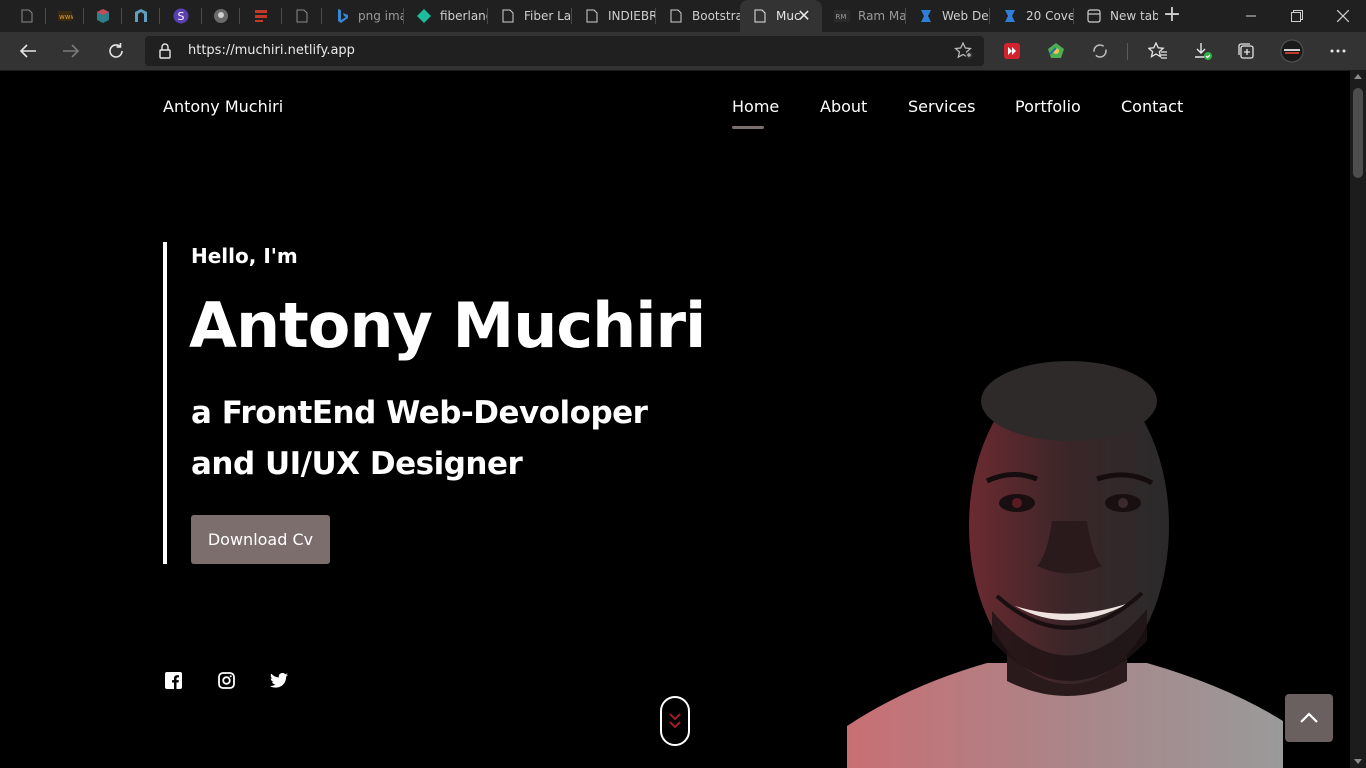 Image resolution: width=1366 pixels, height=768 pixels. What do you see at coordinates (165, 53) in the screenshot?
I see `lock-icon` at bounding box center [165, 53].